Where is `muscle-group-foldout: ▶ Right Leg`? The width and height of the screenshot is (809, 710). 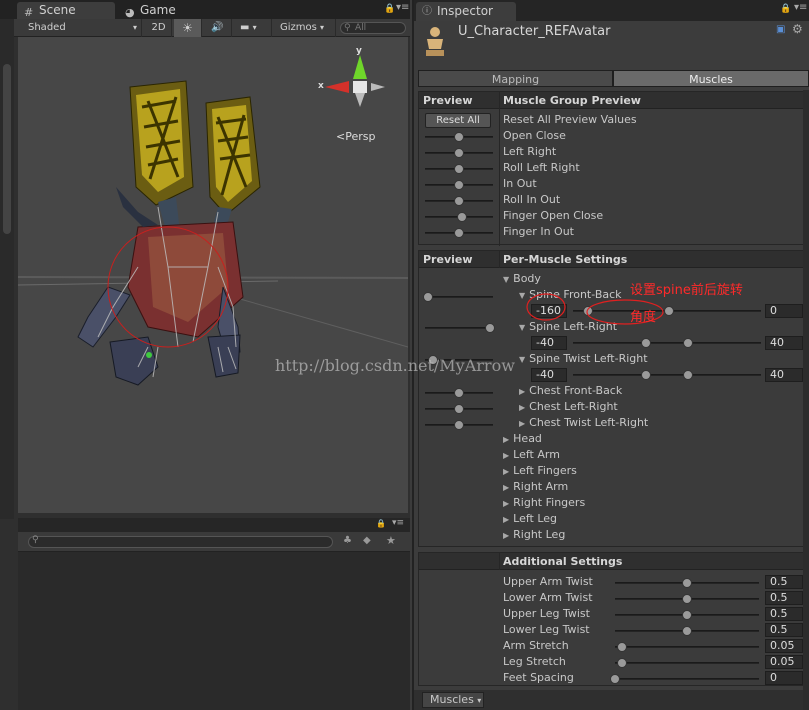 muscle-group-foldout: ▶ Right Leg is located at coordinates (534, 535).